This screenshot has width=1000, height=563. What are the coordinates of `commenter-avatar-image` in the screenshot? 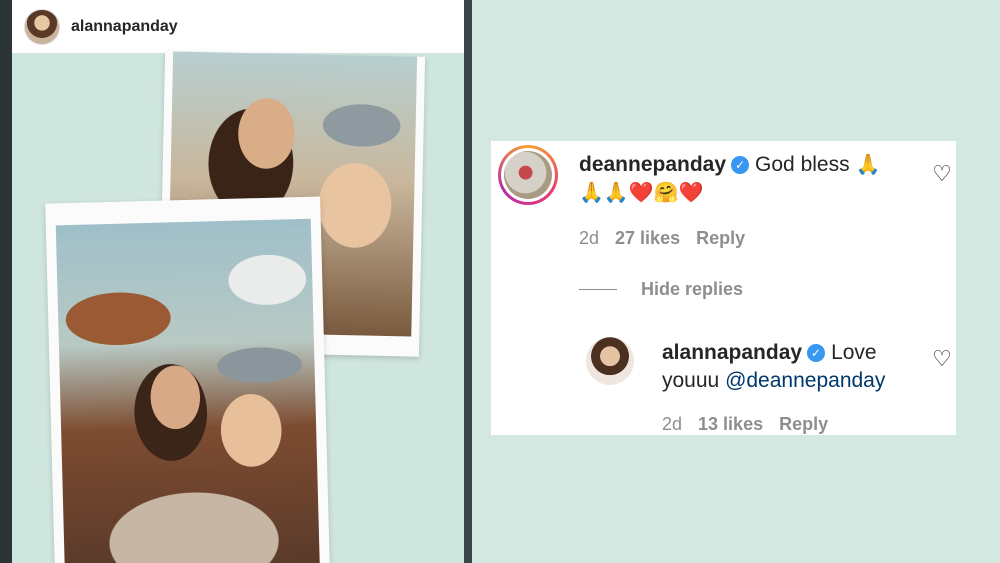 It's located at (528, 175).